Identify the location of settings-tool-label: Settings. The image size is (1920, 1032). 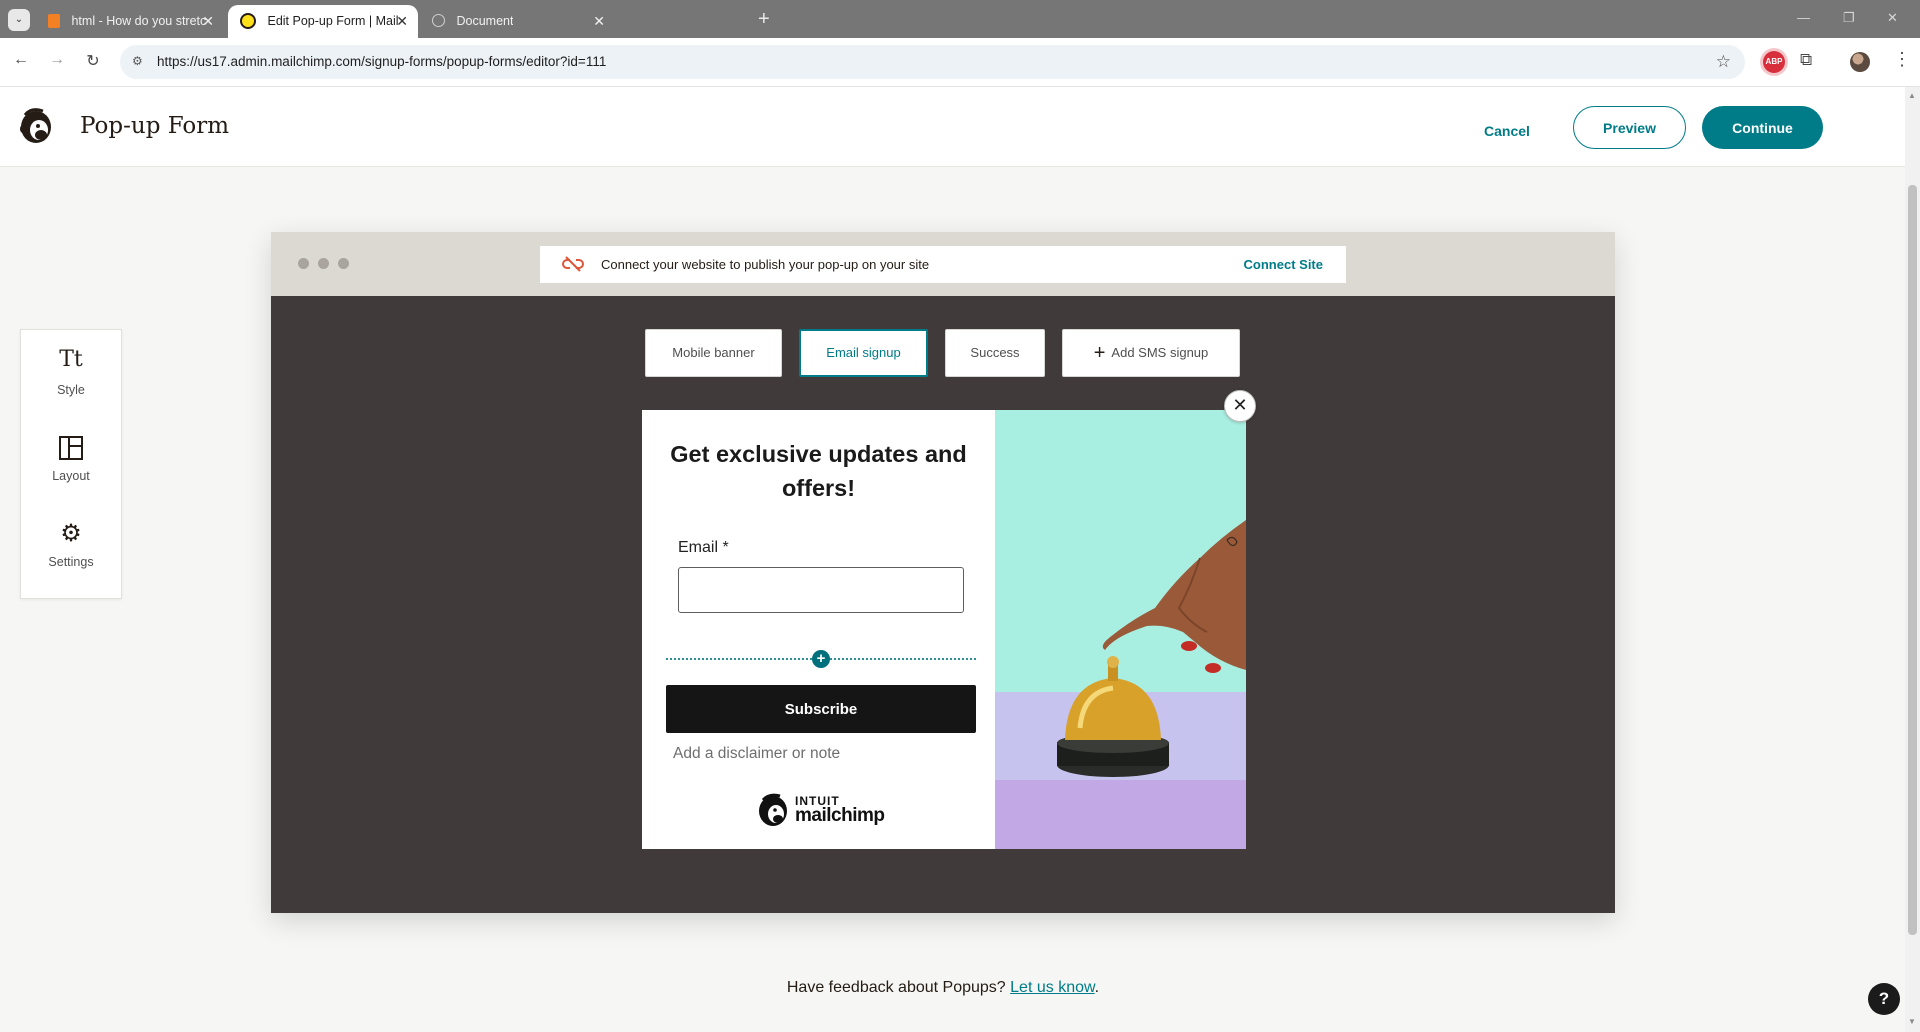
(71, 562).